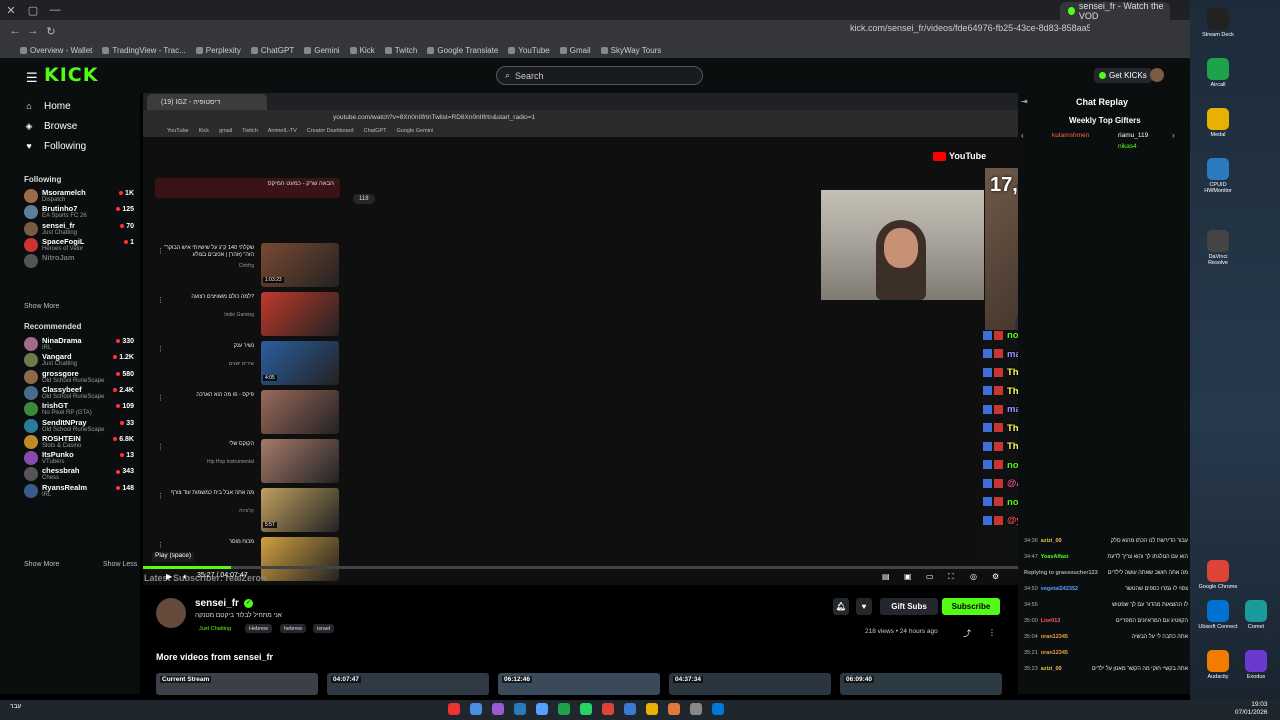 This screenshot has width=1280, height=720. What do you see at coordinates (362, 50) in the screenshot?
I see `bookmark: Kick` at bounding box center [362, 50].